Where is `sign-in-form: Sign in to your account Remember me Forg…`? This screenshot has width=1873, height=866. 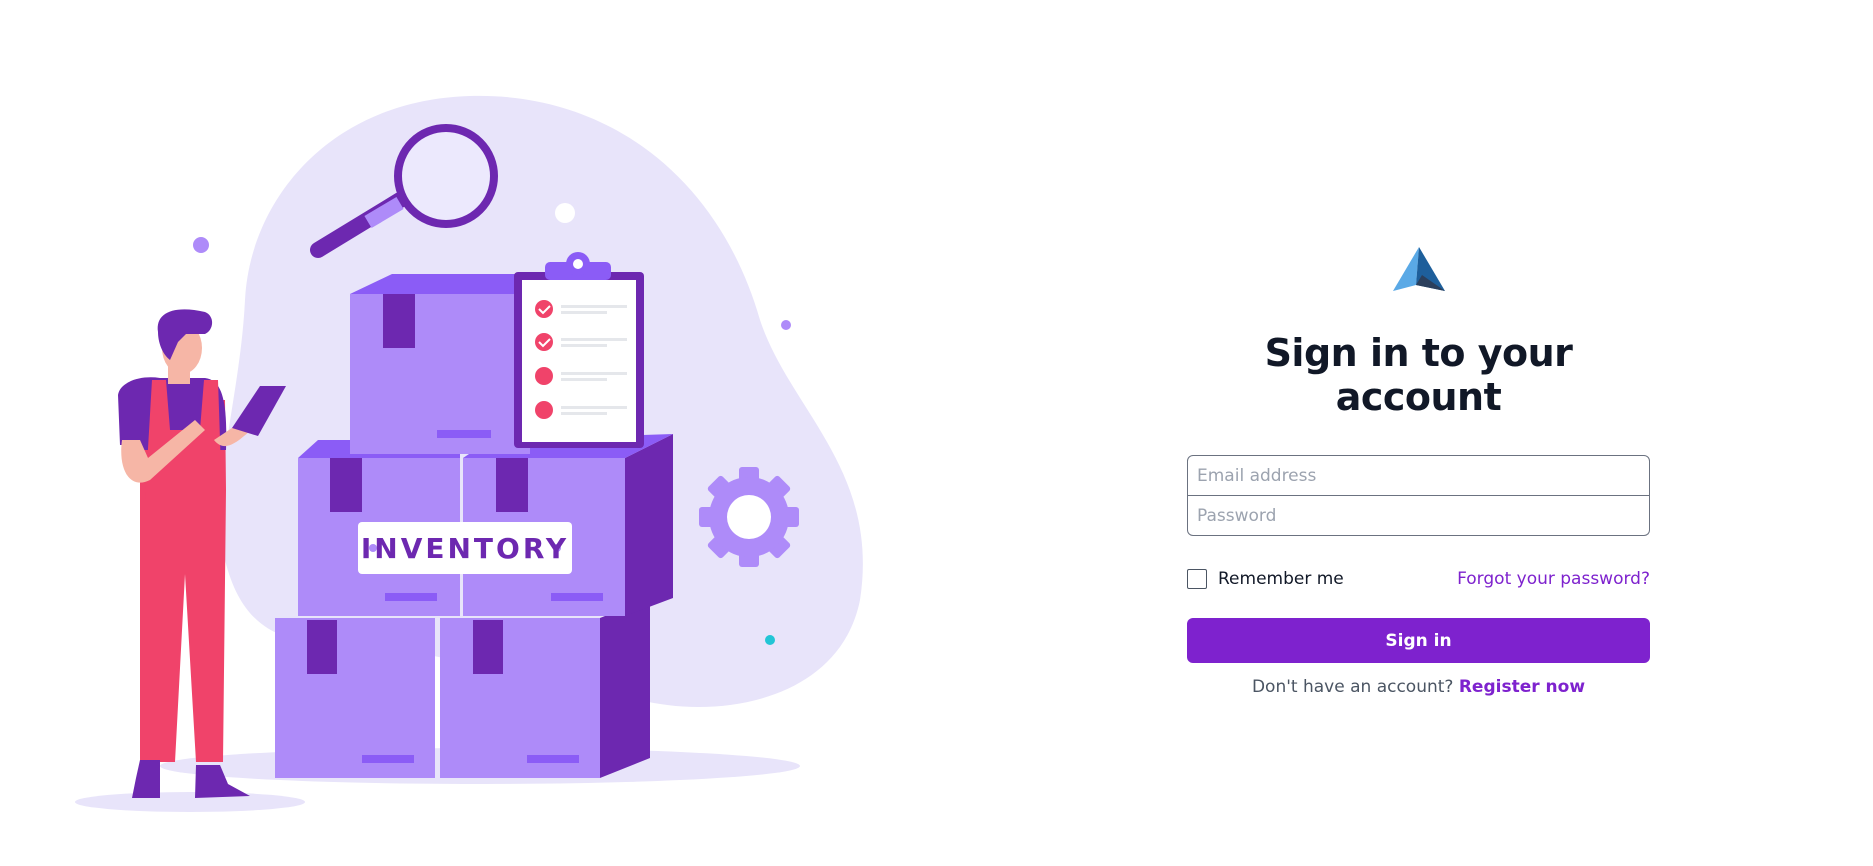 sign-in-form: Sign in to your account Remember me Forg… is located at coordinates (1418, 471).